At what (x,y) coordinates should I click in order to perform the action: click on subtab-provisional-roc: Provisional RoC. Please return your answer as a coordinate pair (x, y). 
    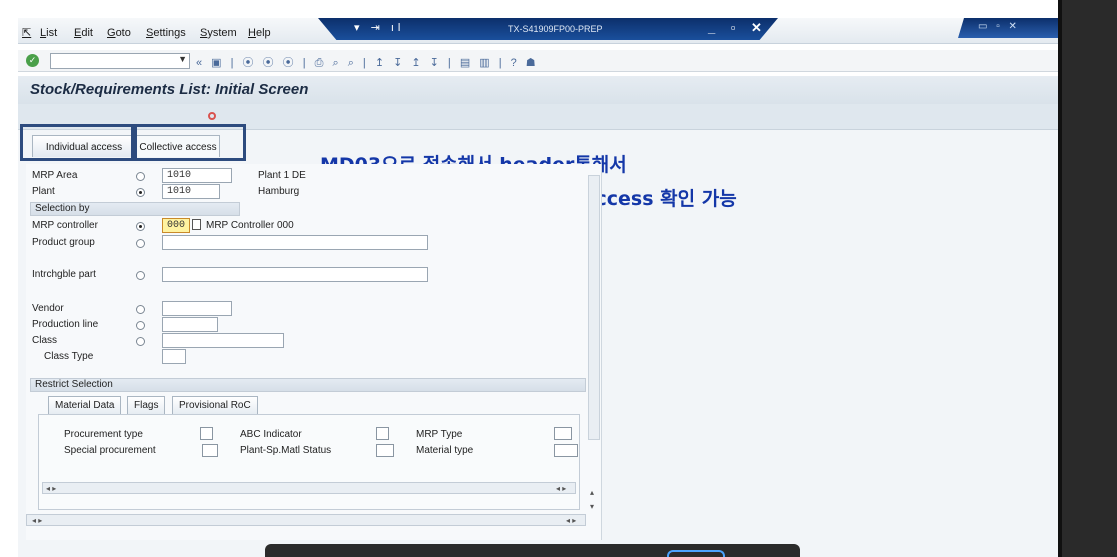
    Looking at the image, I should click on (215, 405).